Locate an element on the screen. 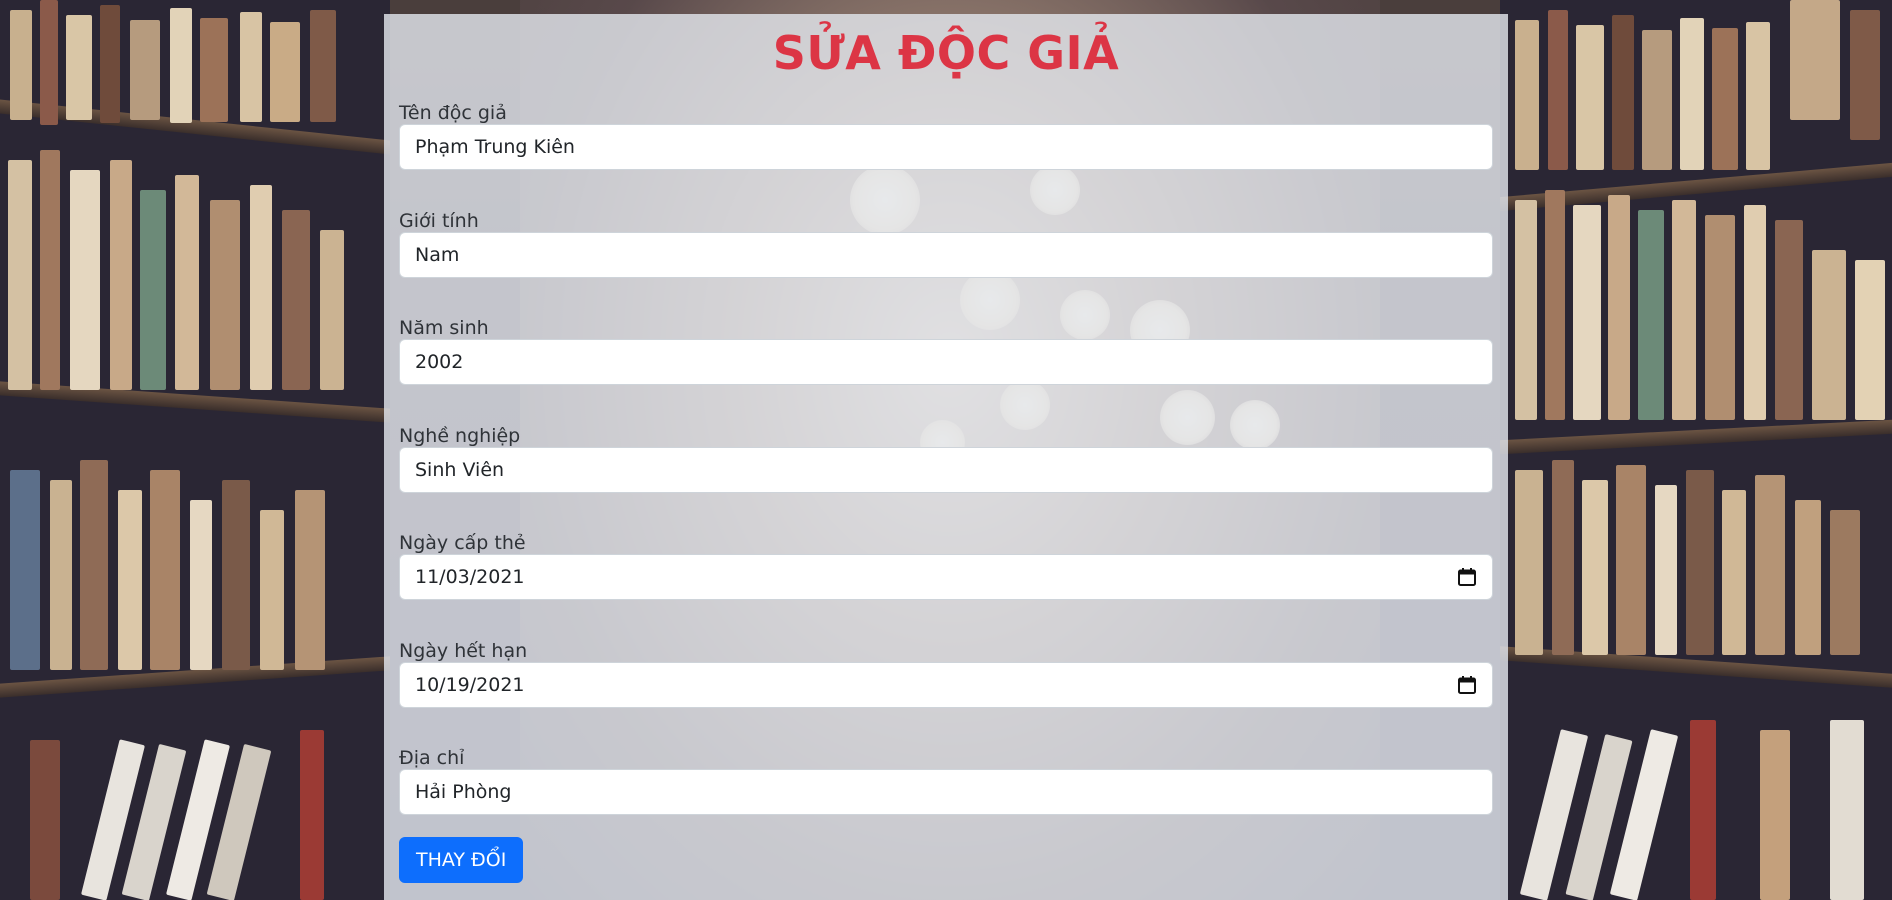 Image resolution: width=1892 pixels, height=900 pixels. expiry-date-value: 10/19/2021 is located at coordinates (470, 685).